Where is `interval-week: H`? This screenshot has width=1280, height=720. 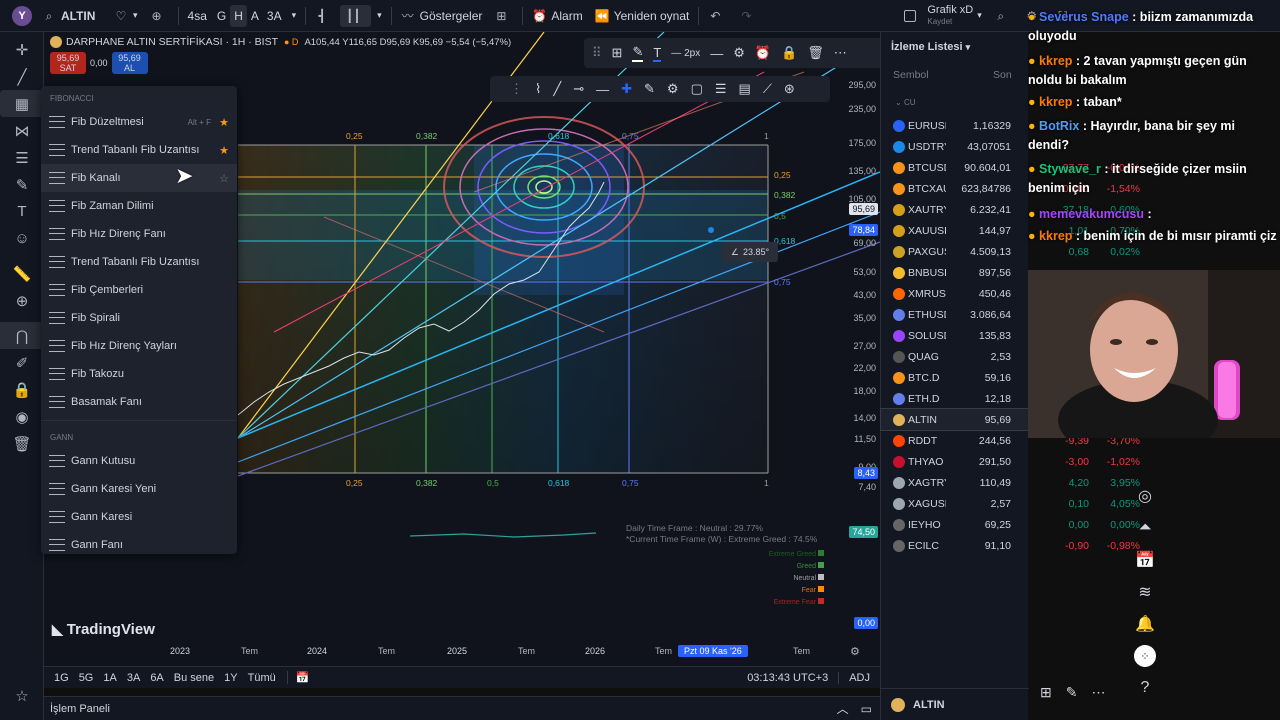 interval-week: H is located at coordinates (238, 15).